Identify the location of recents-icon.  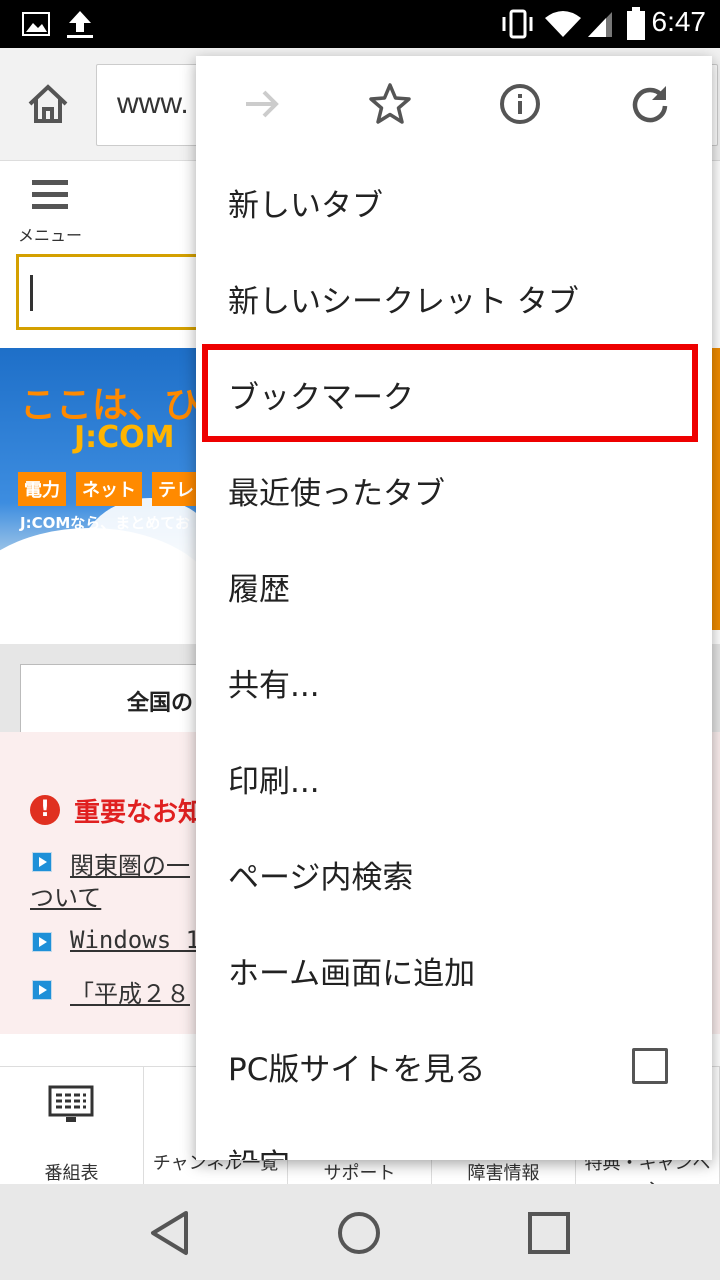
(549, 1233).